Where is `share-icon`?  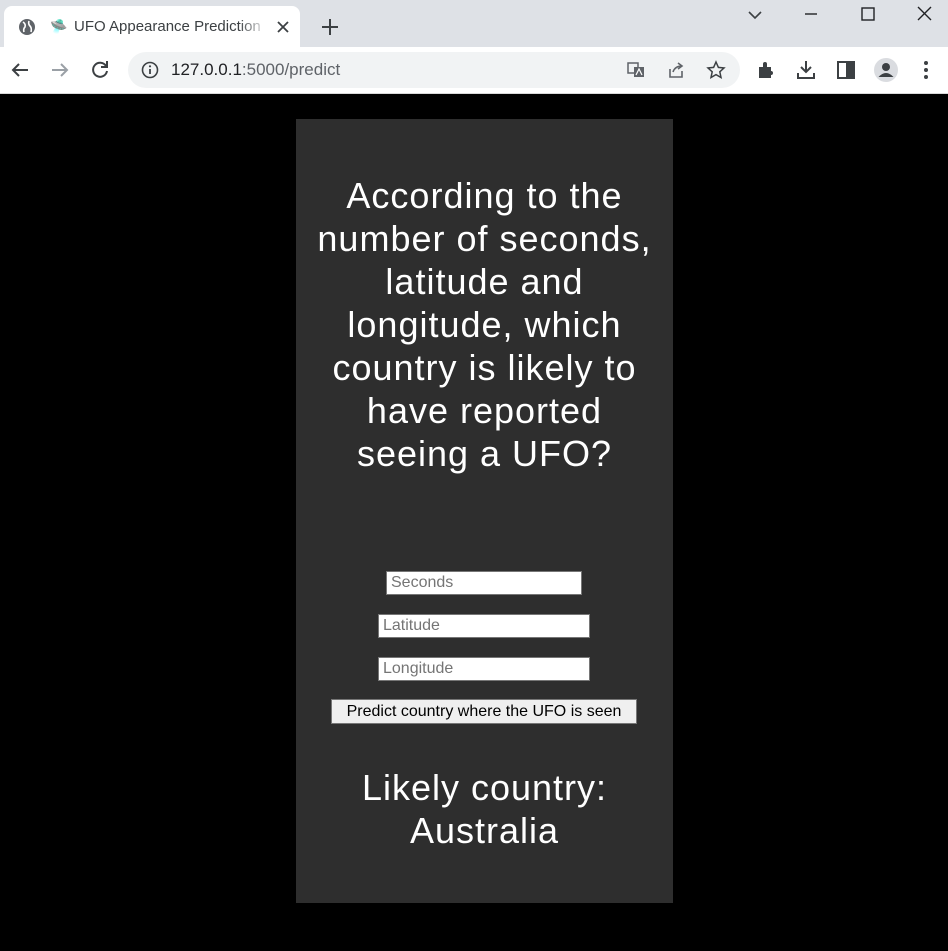
share-icon is located at coordinates (676, 70).